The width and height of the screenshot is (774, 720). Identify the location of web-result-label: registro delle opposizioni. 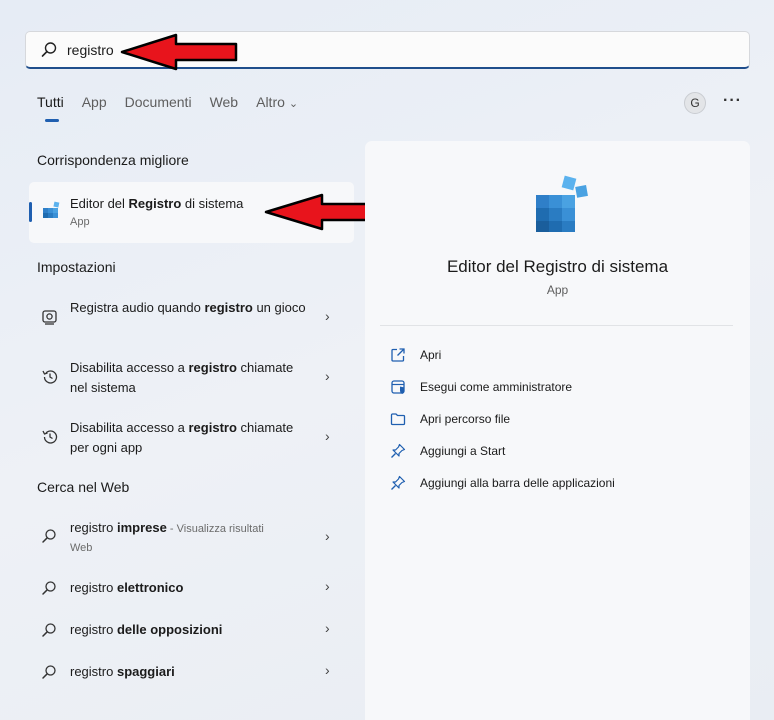
(146, 629).